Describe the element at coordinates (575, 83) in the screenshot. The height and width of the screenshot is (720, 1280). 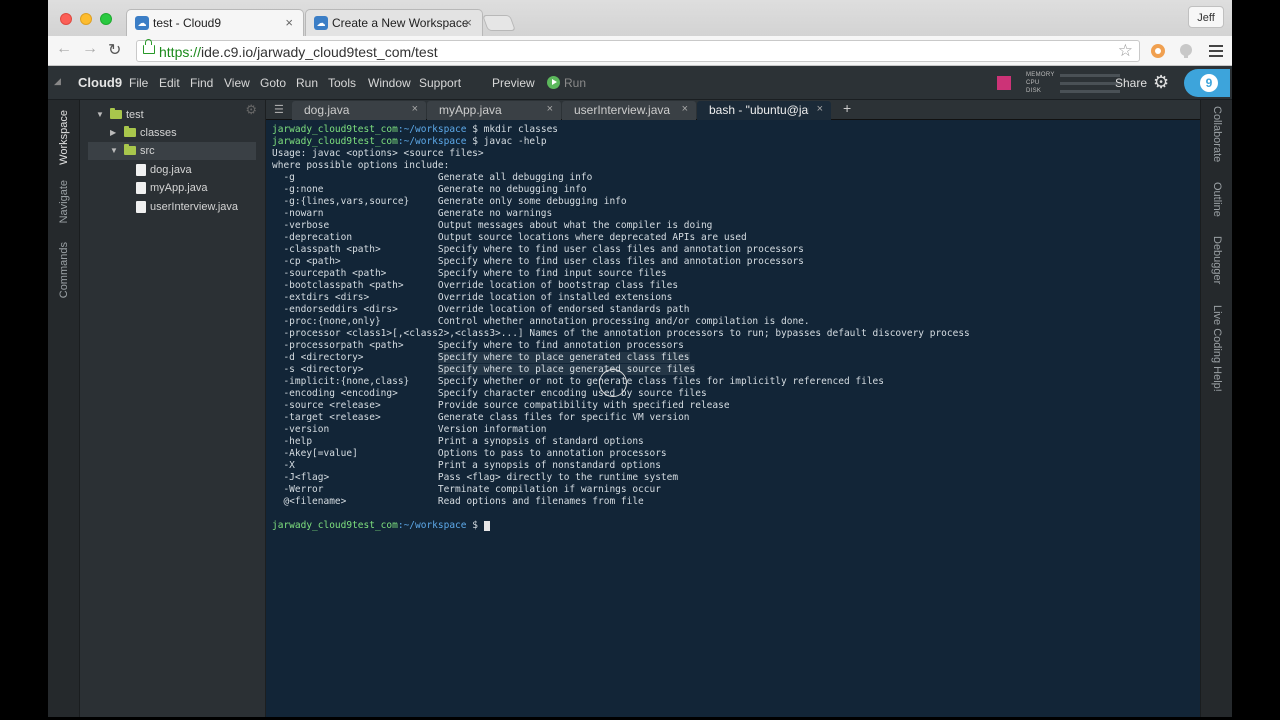
I see `run-button: Run` at that location.